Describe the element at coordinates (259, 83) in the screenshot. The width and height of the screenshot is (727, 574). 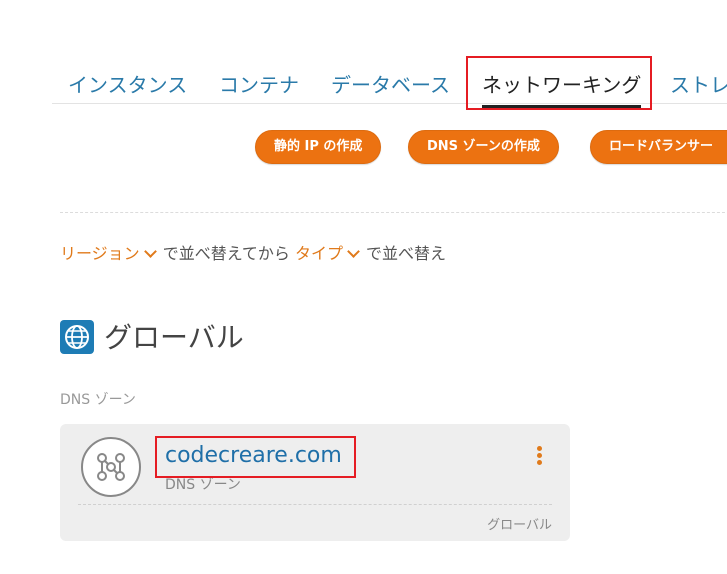
I see `tab-containers: コンテナ` at that location.